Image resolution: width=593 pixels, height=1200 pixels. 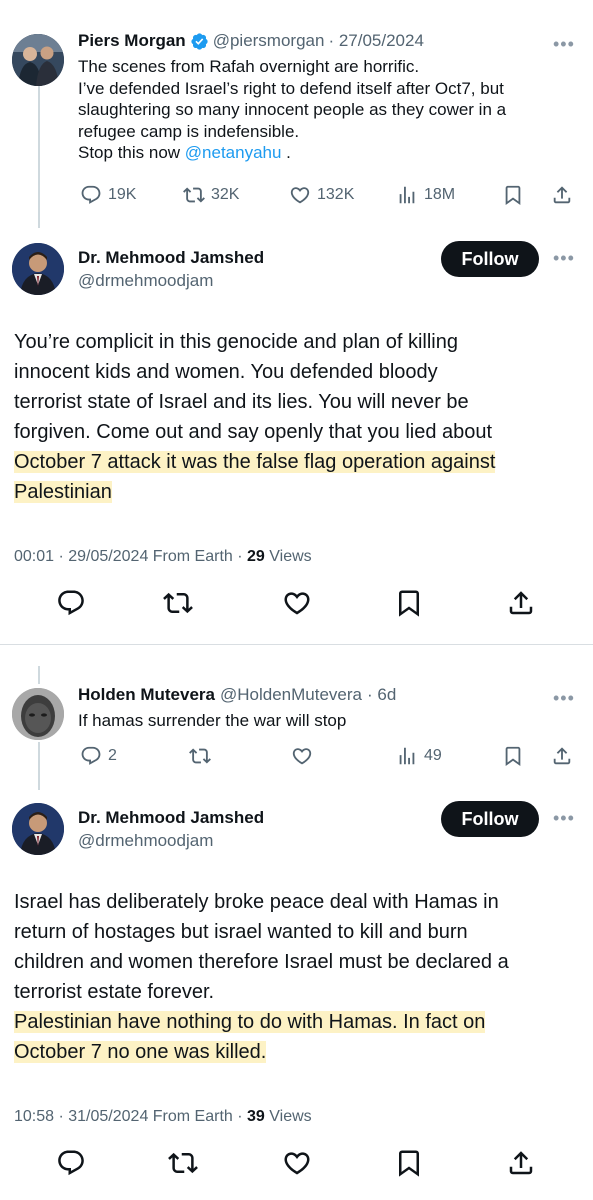 I want to click on reply-count: 19K, so click(x=122, y=194).